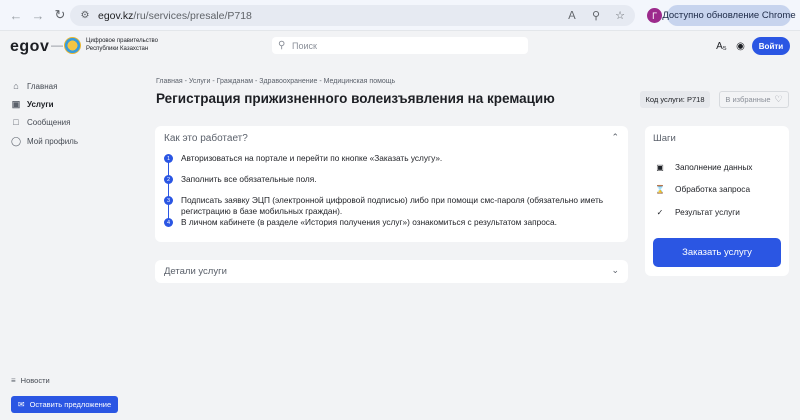  I want to click on favorite-button: В избранные ♡, so click(754, 99).